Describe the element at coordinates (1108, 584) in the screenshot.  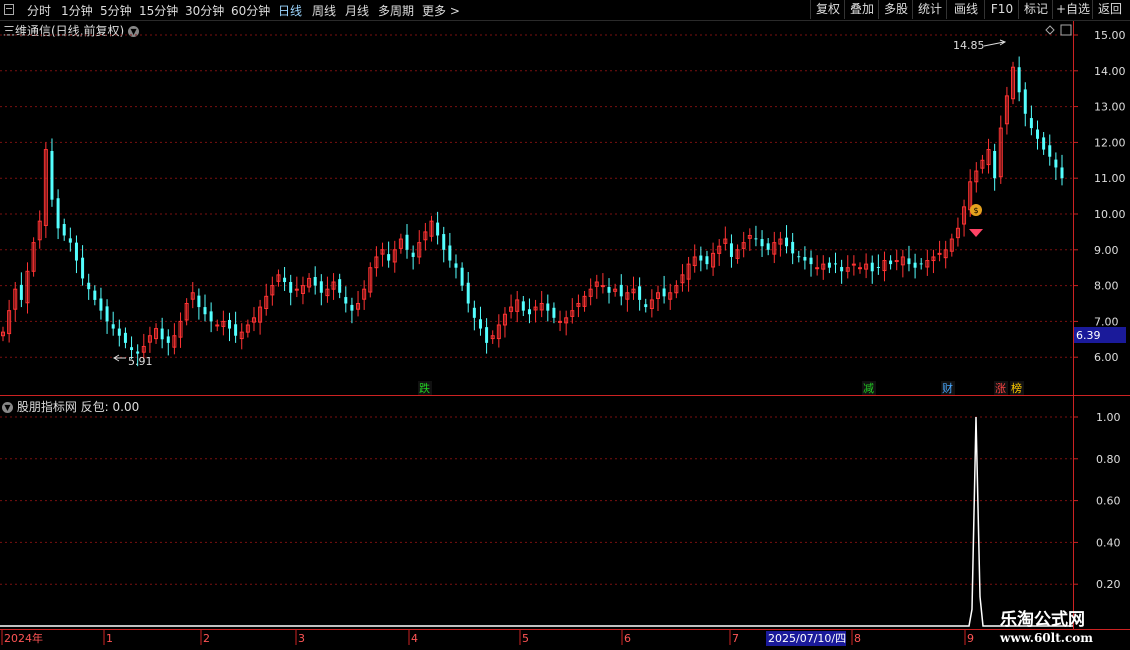
I see `indicator-tick-label: 0.20` at that location.